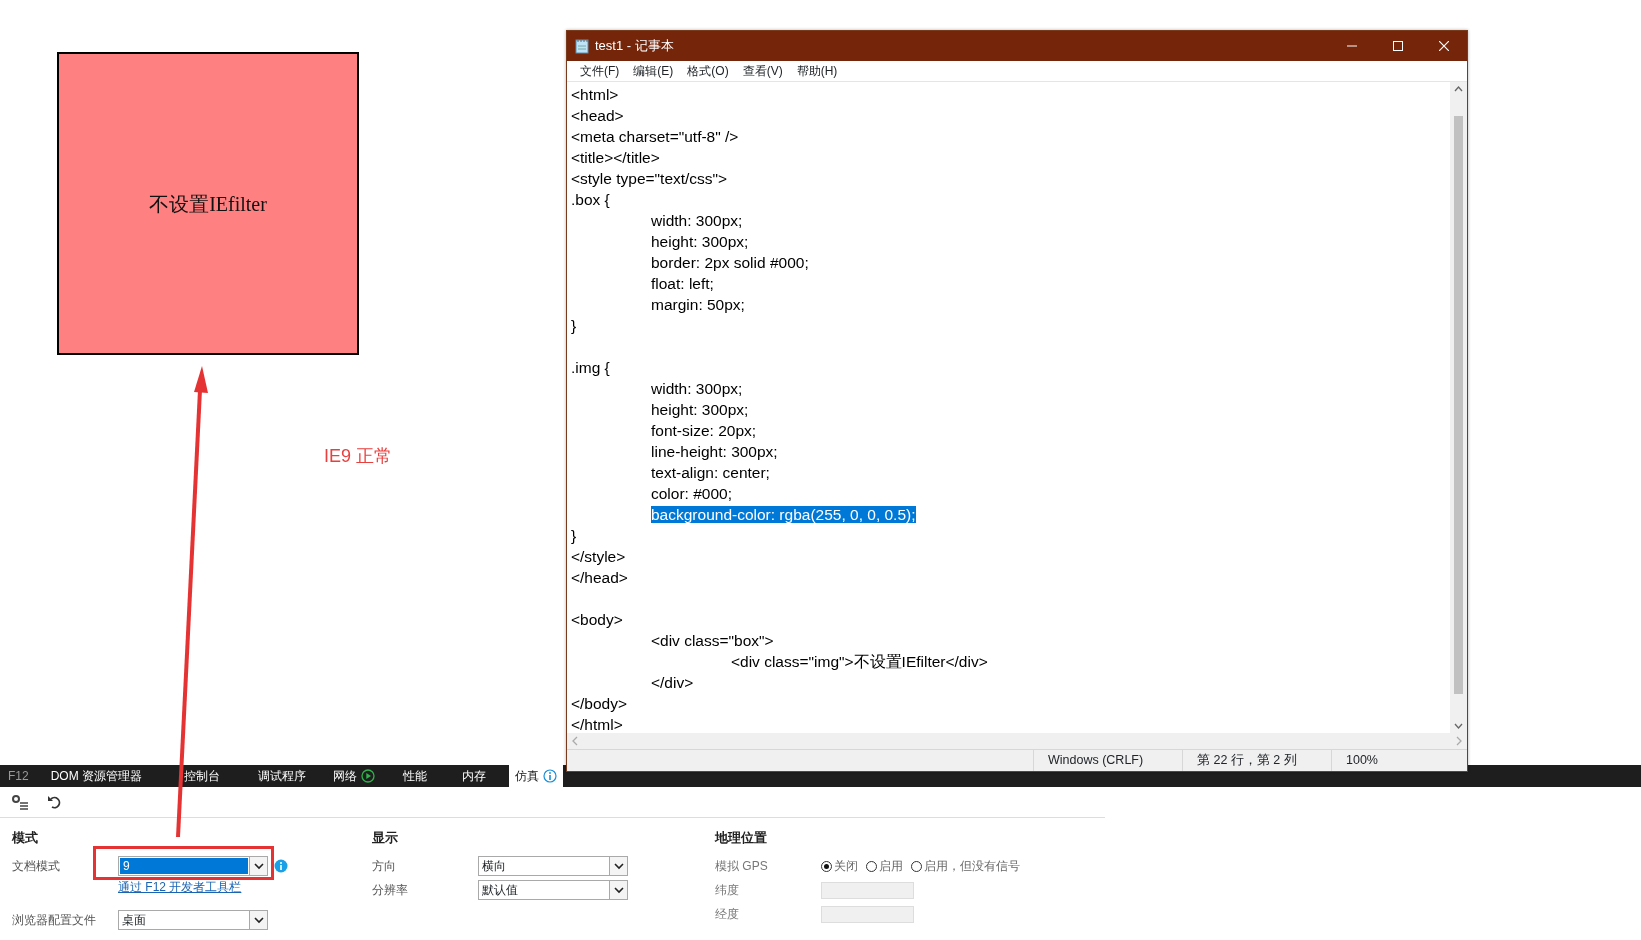 The height and width of the screenshot is (940, 1641). What do you see at coordinates (965, 866) in the screenshot?
I see `radio-option: 启用，但没有信号` at bounding box center [965, 866].